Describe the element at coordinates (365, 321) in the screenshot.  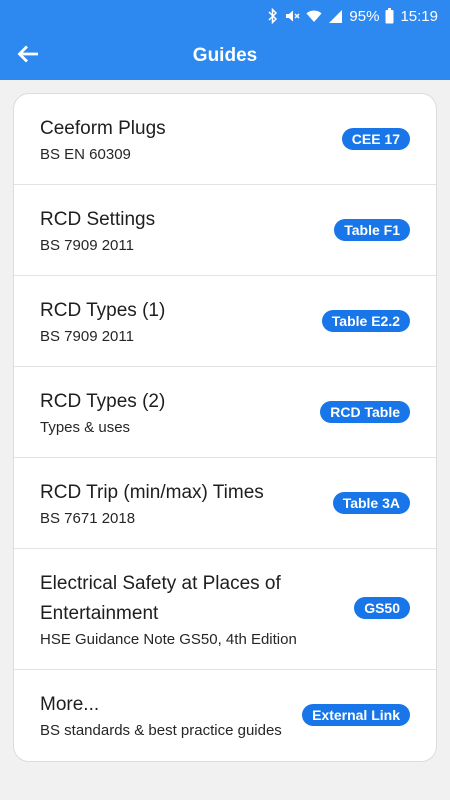
I see `guide-badge: Table E2.2` at that location.